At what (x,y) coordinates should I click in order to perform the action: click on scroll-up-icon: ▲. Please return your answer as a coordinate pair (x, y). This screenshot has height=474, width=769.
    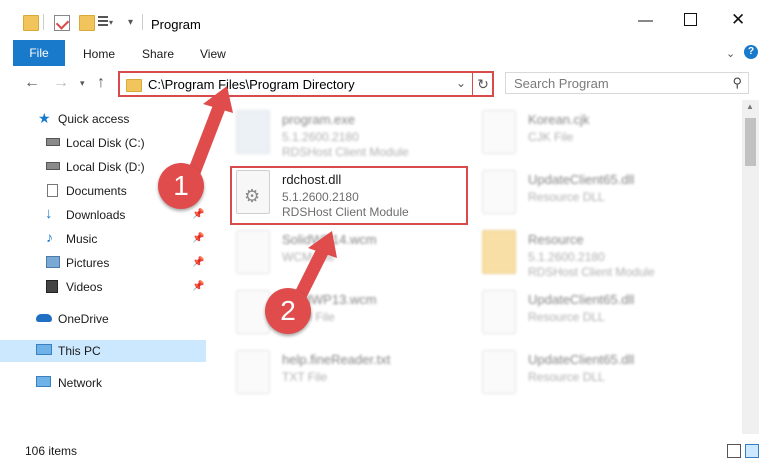
    Looking at the image, I should click on (750, 106).